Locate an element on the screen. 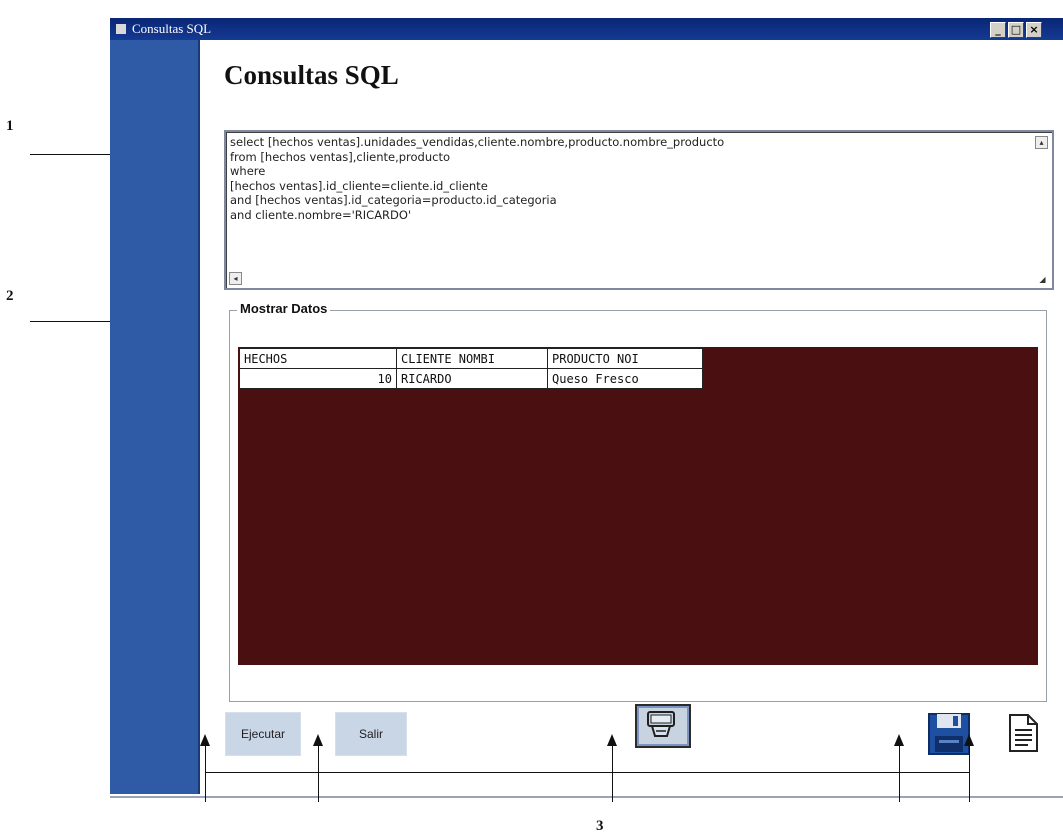  print-button is located at coordinates (663, 726).